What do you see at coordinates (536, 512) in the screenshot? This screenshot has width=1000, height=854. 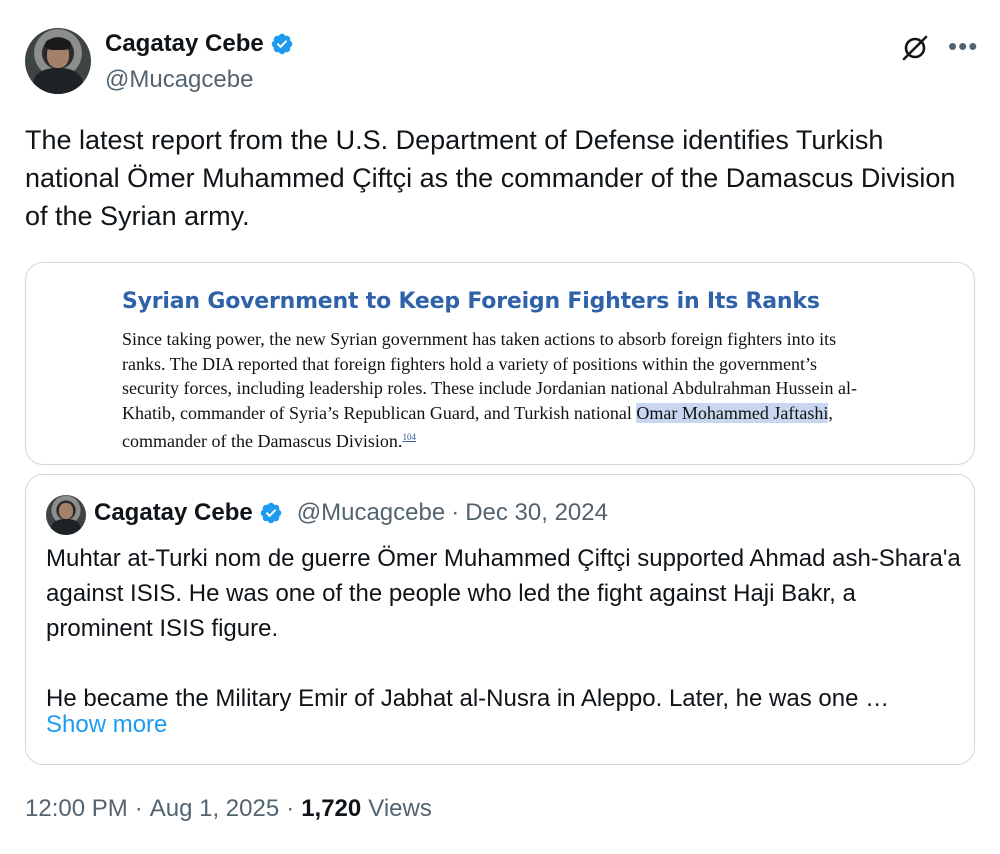 I see `quoted-tweet-date: Dec 30, 2024` at bounding box center [536, 512].